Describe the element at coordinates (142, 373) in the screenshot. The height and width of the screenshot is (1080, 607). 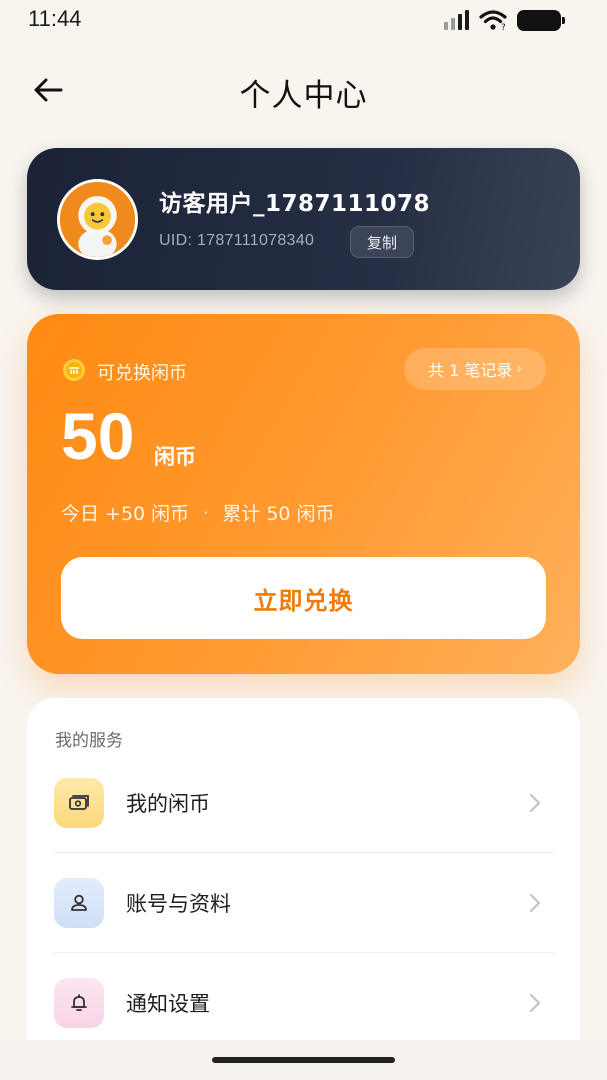
I see `coin-label: 可兑换闲币` at that location.